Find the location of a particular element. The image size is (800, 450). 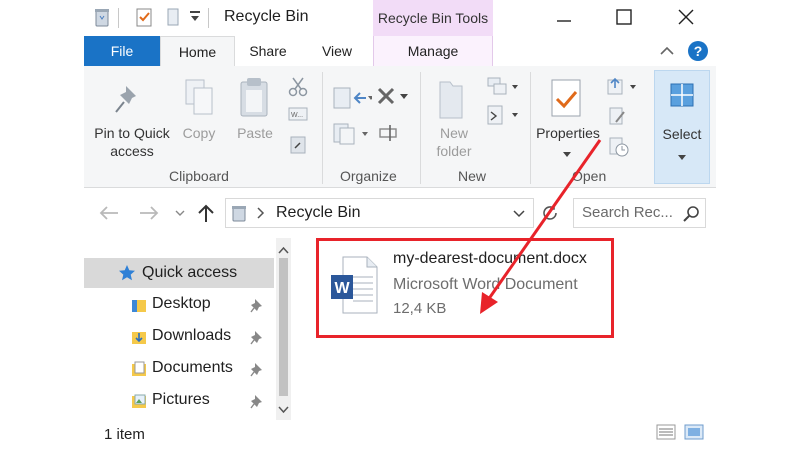

item-count: 1 item is located at coordinates (124, 434).